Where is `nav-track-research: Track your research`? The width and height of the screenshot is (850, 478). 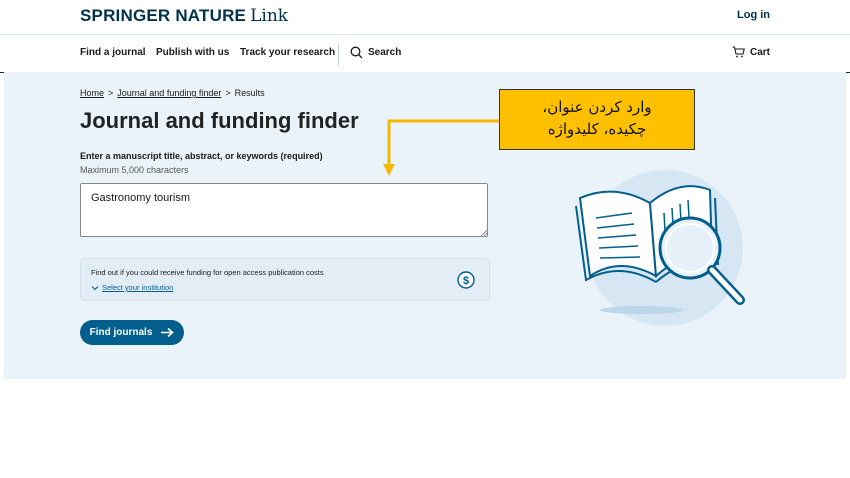
nav-track-research: Track your research is located at coordinates (287, 52).